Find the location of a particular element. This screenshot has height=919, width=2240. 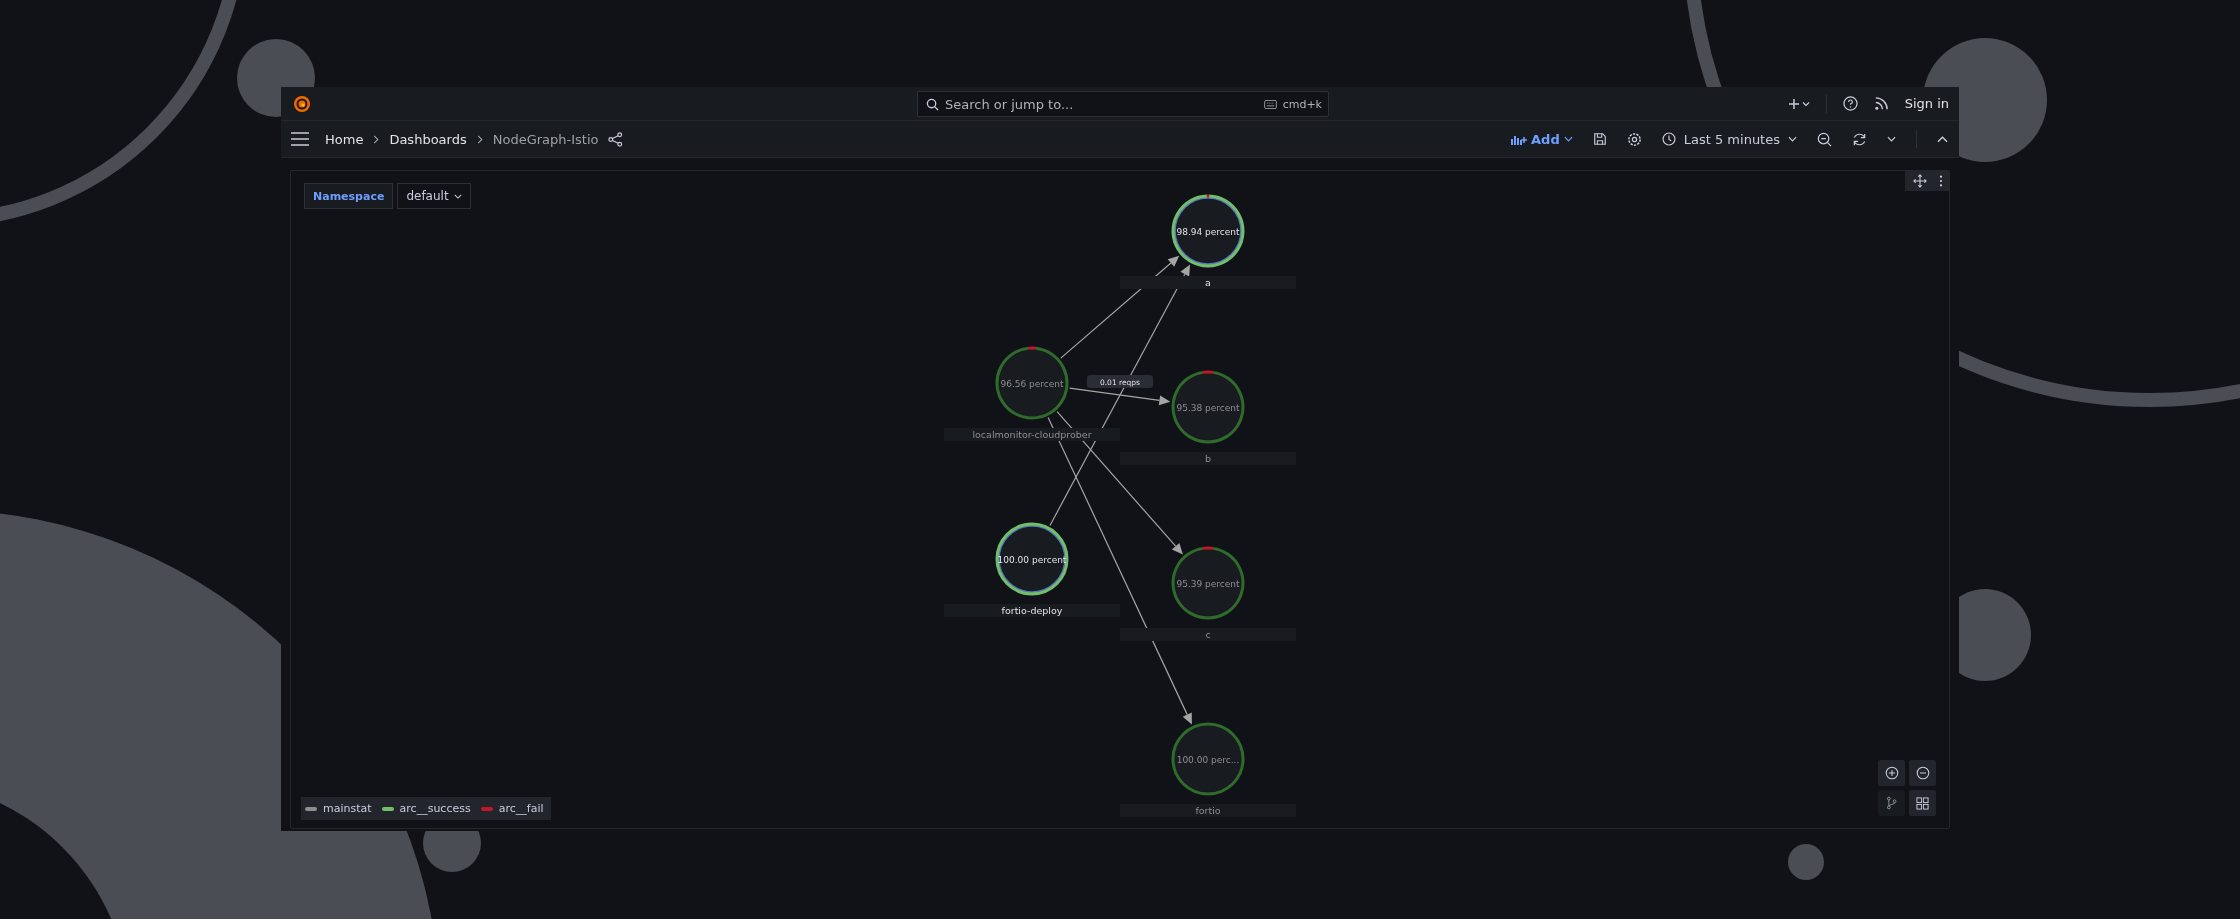

node-stat: 95.39 percent is located at coordinates (1208, 583).